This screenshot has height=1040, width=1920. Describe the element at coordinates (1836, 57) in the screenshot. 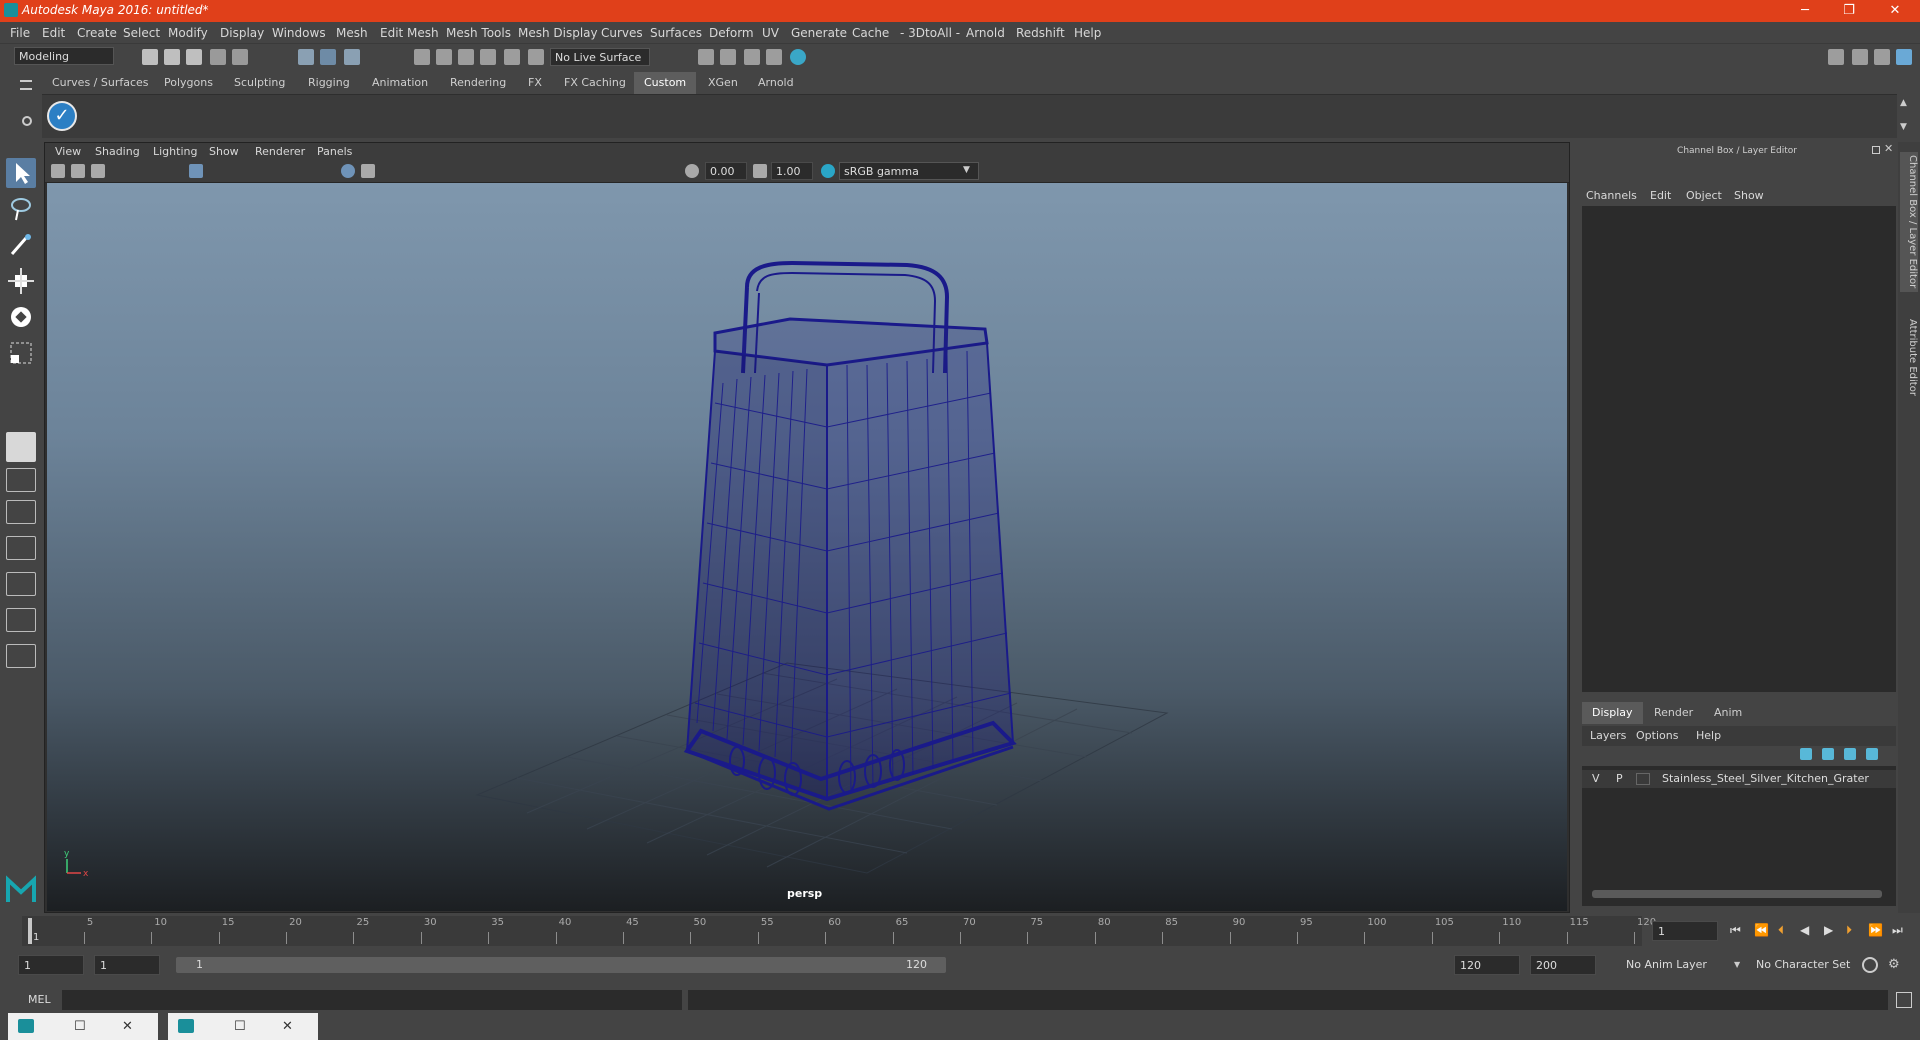

I see `modeling-toolkit-icon` at that location.